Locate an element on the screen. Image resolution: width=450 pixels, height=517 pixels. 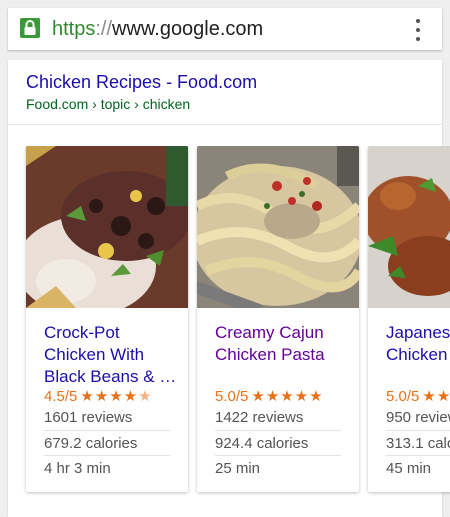
review-count: 1601 reviews is located at coordinates (88, 417).